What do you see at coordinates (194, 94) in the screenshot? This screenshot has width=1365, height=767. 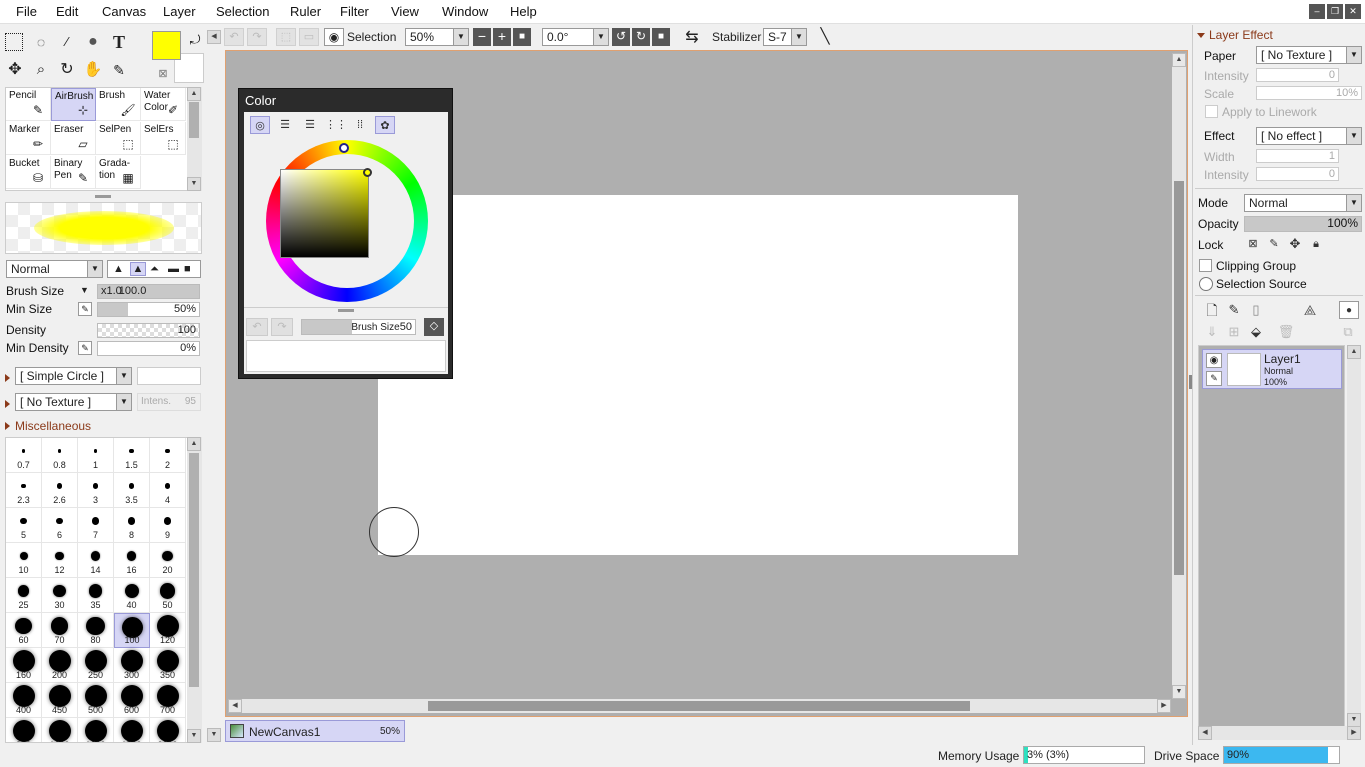 I see `scroll-up-icon: ▲` at bounding box center [194, 94].